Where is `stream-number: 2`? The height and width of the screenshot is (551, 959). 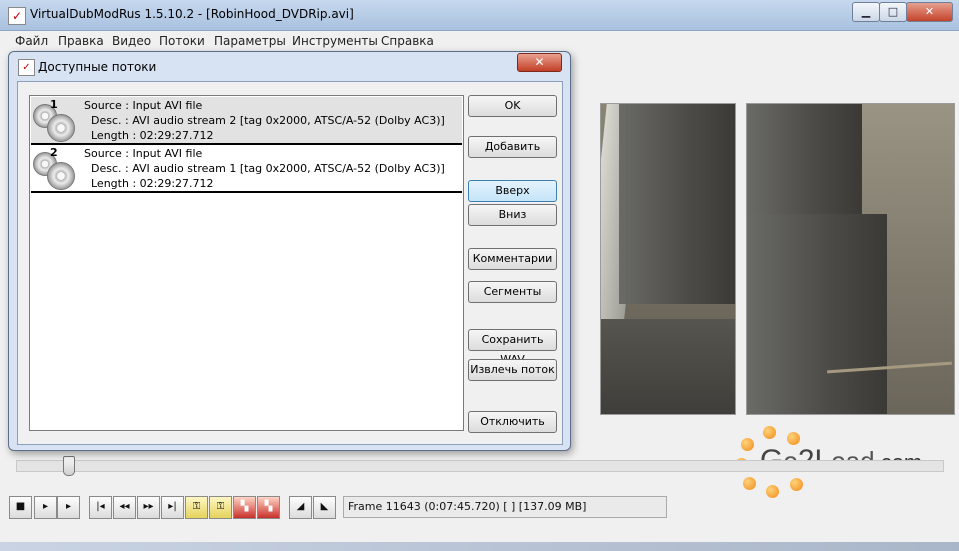 stream-number: 2 is located at coordinates (54, 152).